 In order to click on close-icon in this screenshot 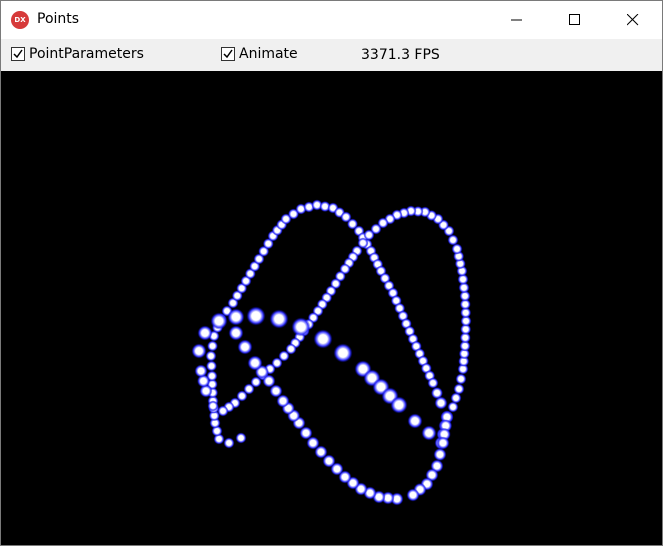, I will do `click(633, 20)`.